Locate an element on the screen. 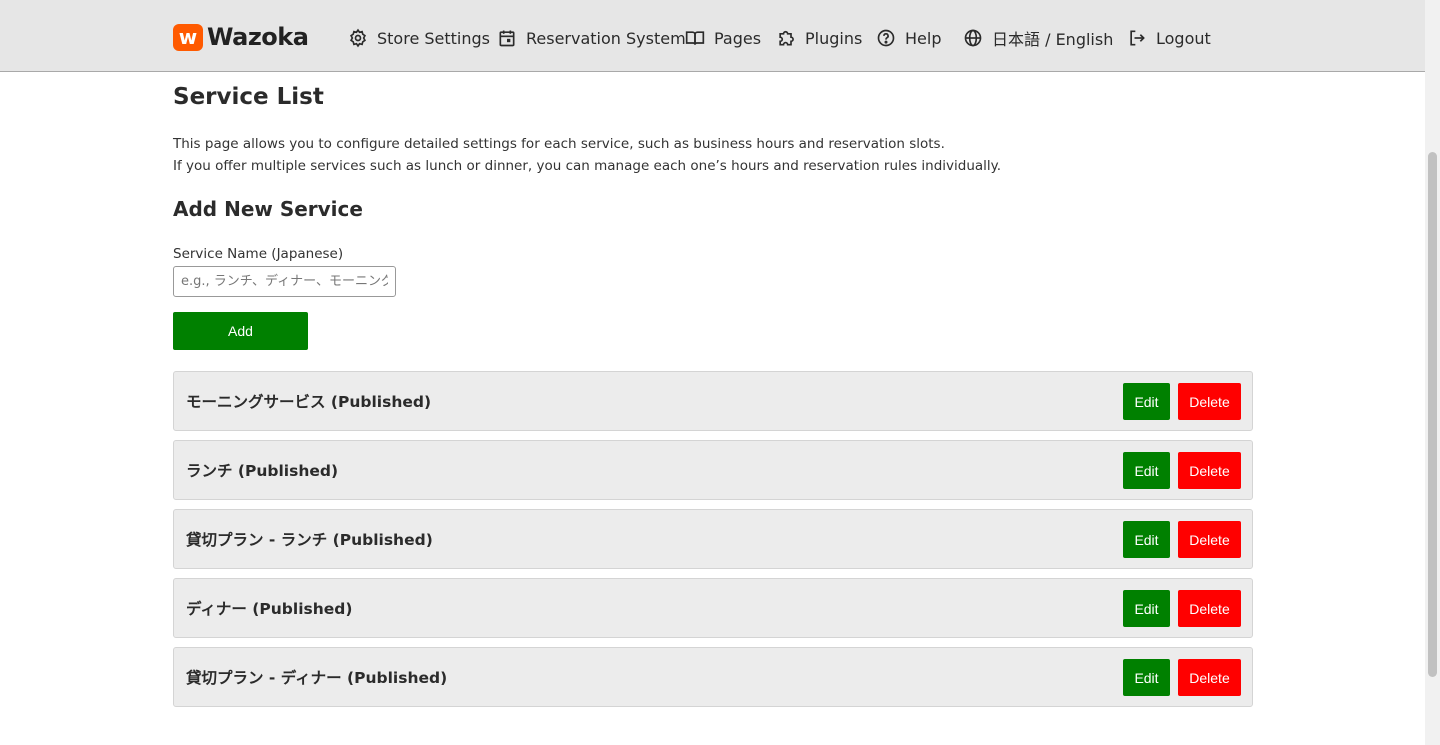  puzzle-icon is located at coordinates (786, 38).